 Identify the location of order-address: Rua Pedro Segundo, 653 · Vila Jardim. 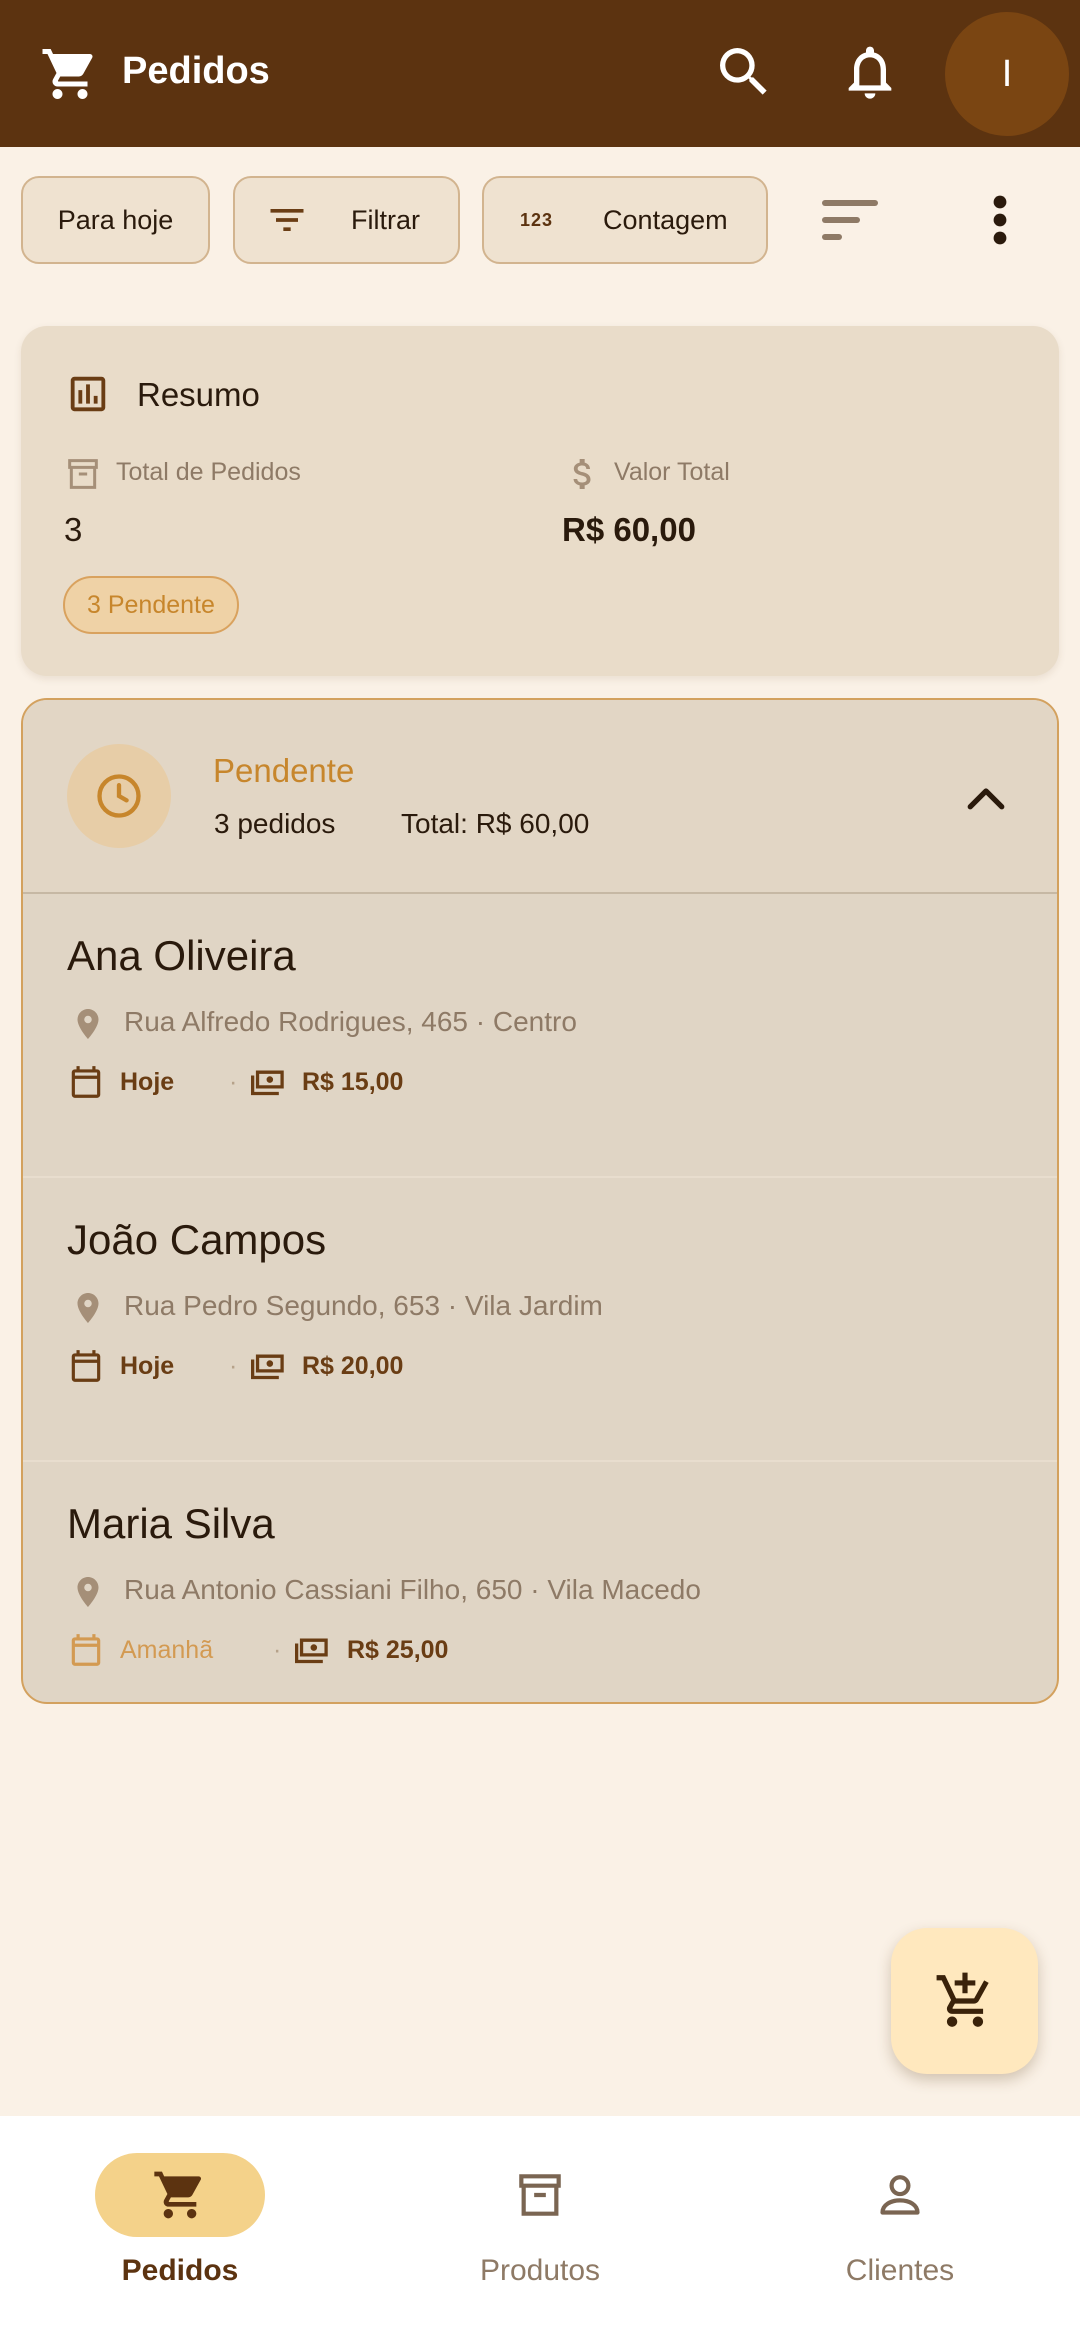
(363, 1305).